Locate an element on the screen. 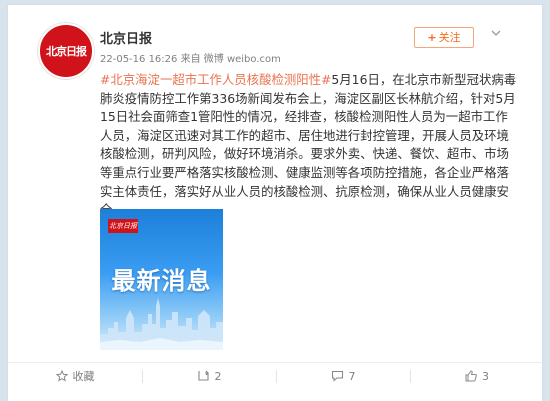 The image size is (550, 401). star-icon is located at coordinates (61, 376).